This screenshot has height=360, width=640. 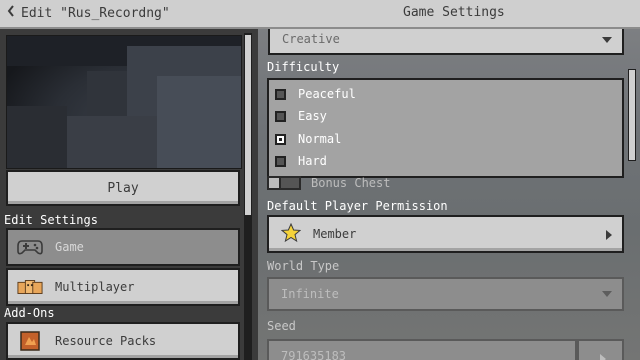 I want to click on back-button-label: Edit "Rus_Recordng", so click(x=95, y=13).